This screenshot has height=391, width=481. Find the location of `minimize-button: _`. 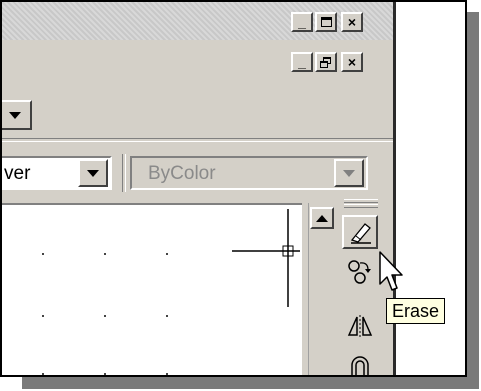

minimize-button: _ is located at coordinates (302, 22).